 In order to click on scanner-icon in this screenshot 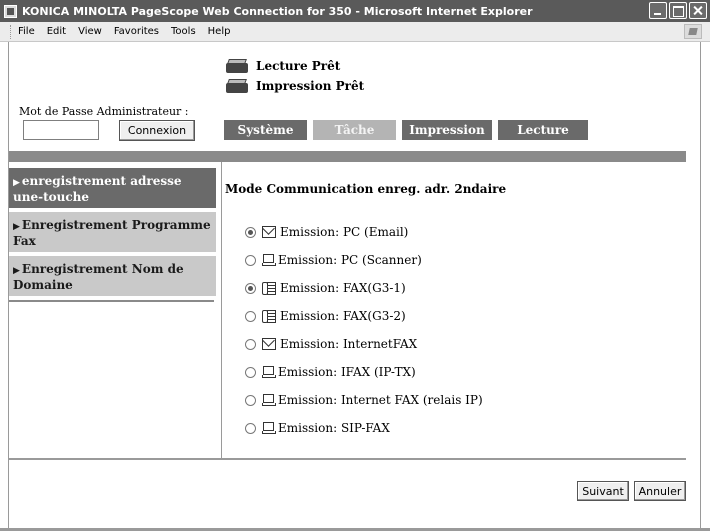, I will do `click(237, 66)`.